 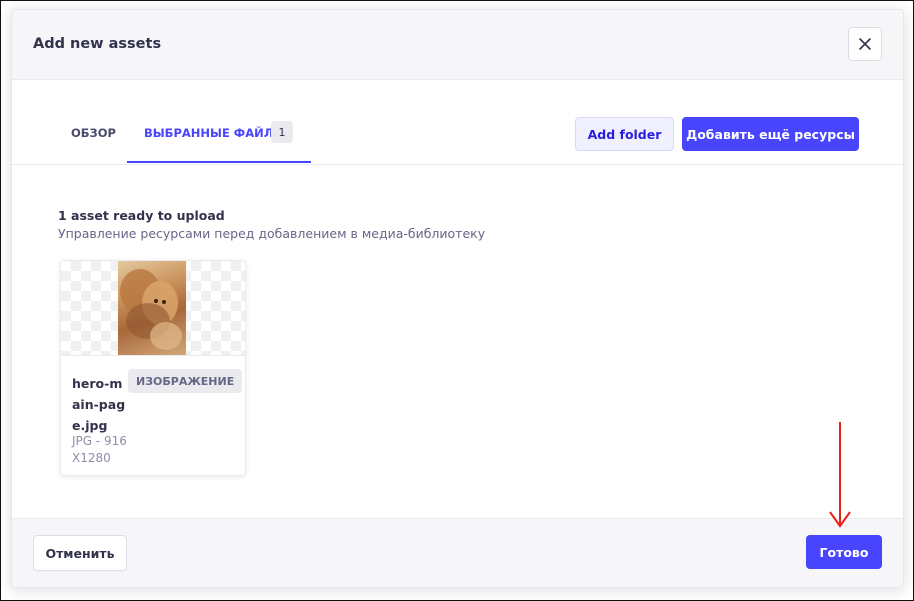 What do you see at coordinates (457, 552) in the screenshot?
I see `modal-footer: Отменить Готово` at bounding box center [457, 552].